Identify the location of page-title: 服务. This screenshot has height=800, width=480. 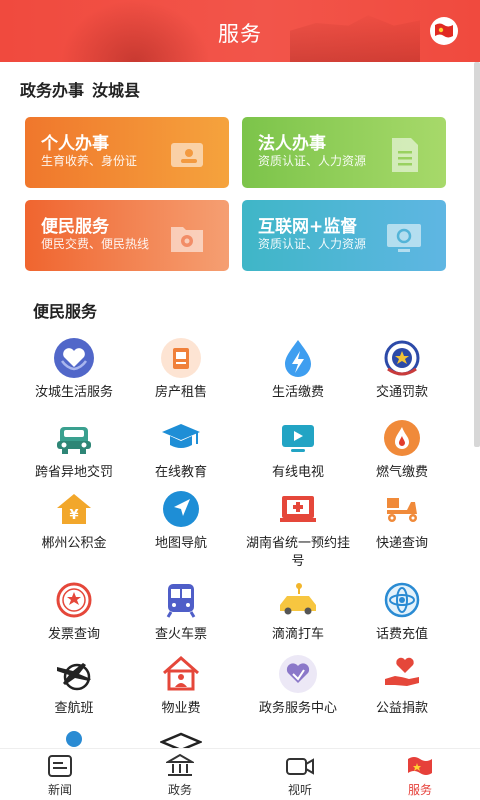
(240, 34).